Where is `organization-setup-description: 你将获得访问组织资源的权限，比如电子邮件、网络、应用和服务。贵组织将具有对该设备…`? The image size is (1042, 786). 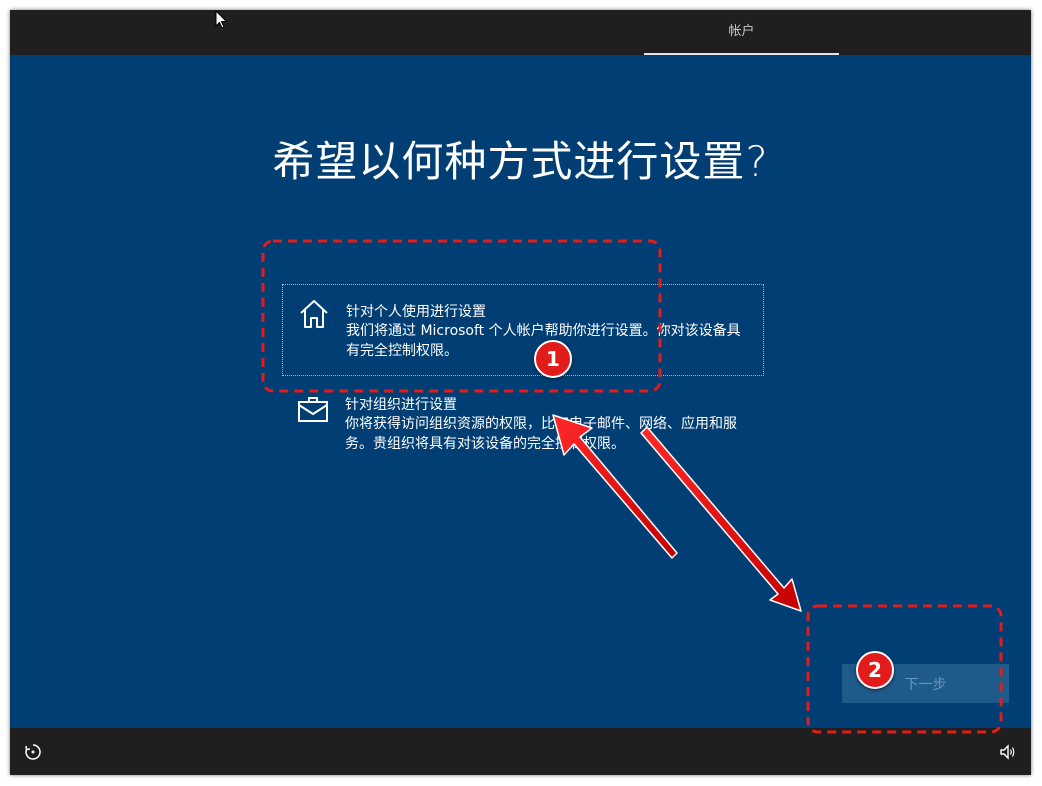
organization-setup-description: 你将获得访问组织资源的权限，比如电子邮件、网络、应用和服务。贵组织将具有对该设备… is located at coordinates (541, 434).